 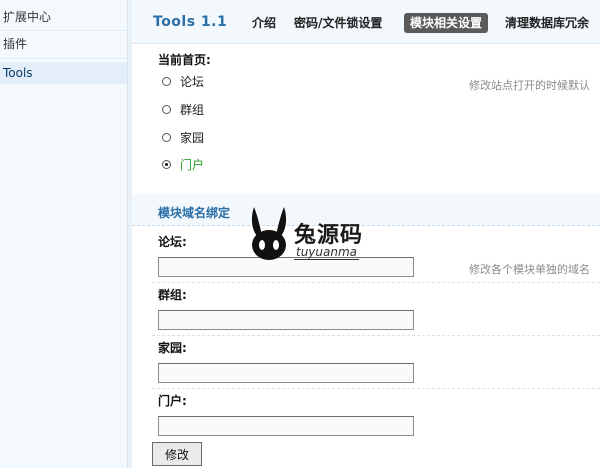 What do you see at coordinates (63, 44) in the screenshot?
I see `sidebar-item-plugins: 插件` at bounding box center [63, 44].